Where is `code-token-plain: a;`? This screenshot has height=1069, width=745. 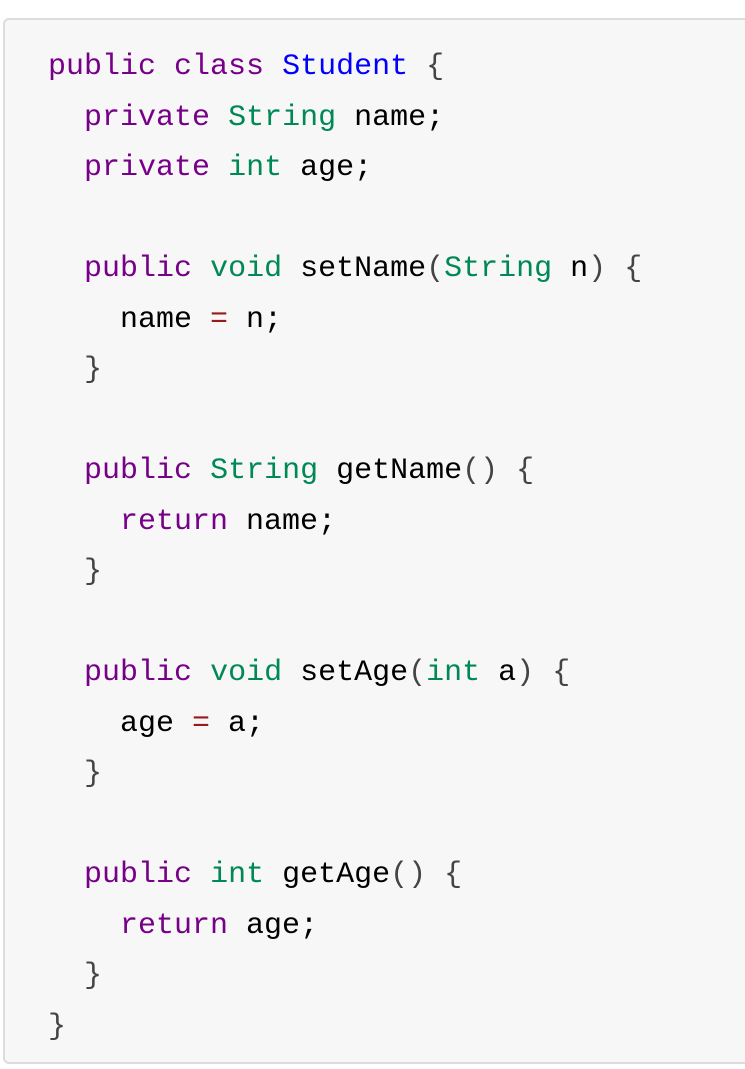
code-token-plain: a; is located at coordinates (237, 723).